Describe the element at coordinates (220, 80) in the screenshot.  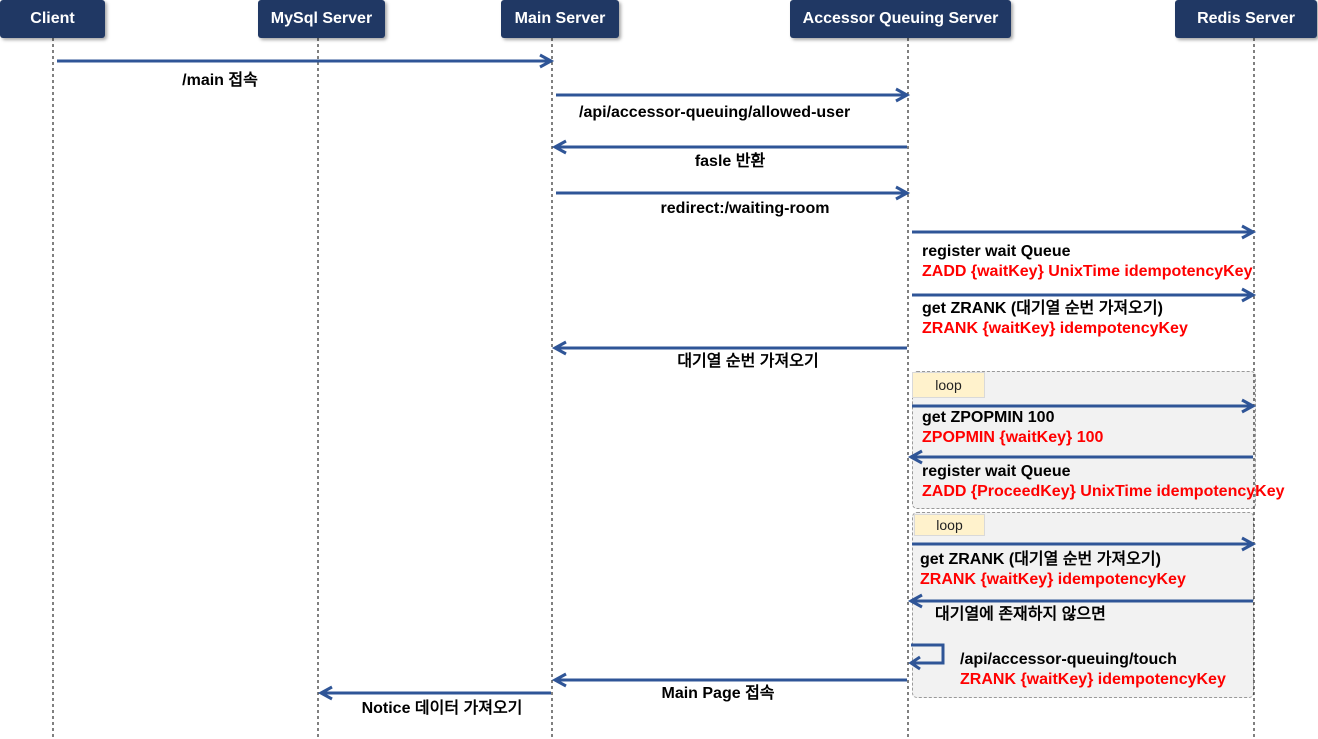
I see `message-label: /main 접속` at that location.